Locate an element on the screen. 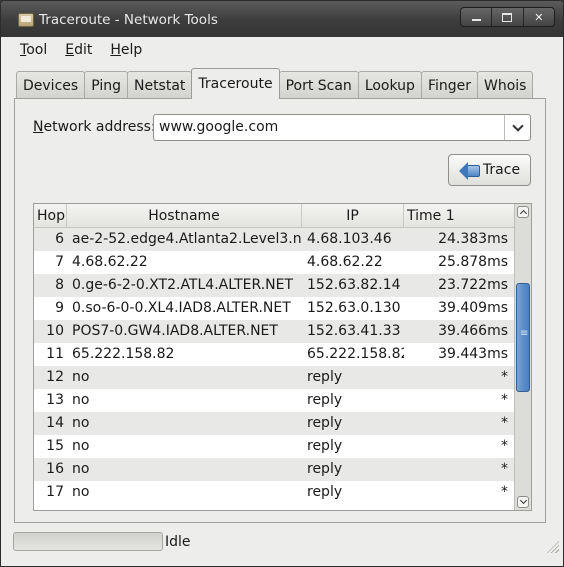  hop-cell: 7 is located at coordinates (59, 262).